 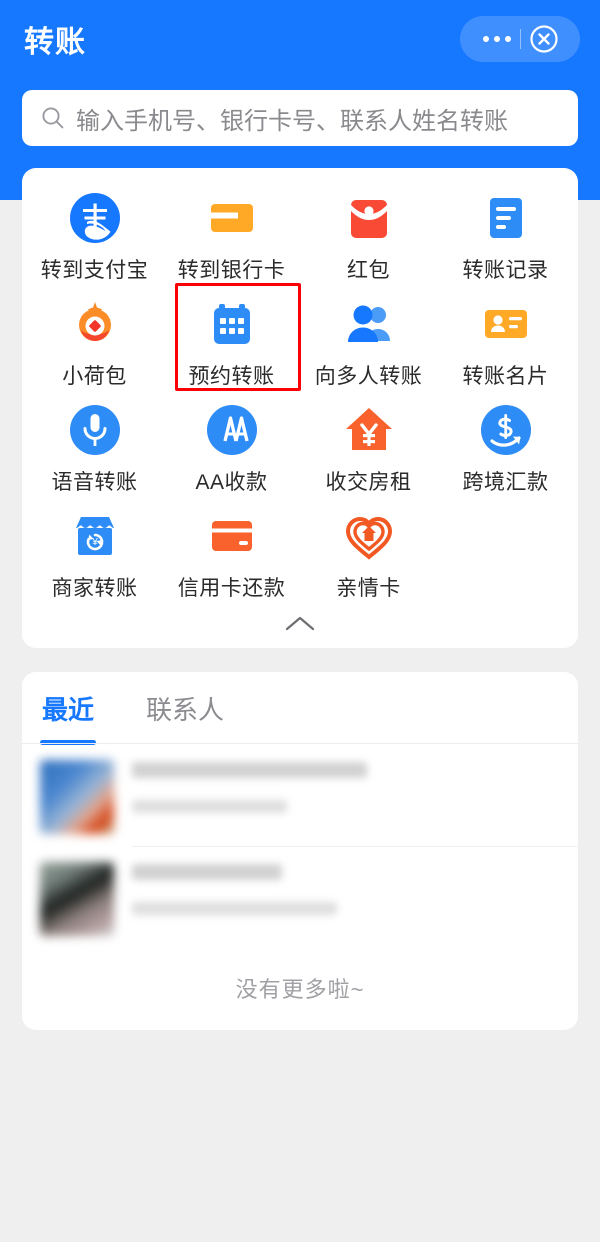 I want to click on ellipsis-icon, so click(x=497, y=39).